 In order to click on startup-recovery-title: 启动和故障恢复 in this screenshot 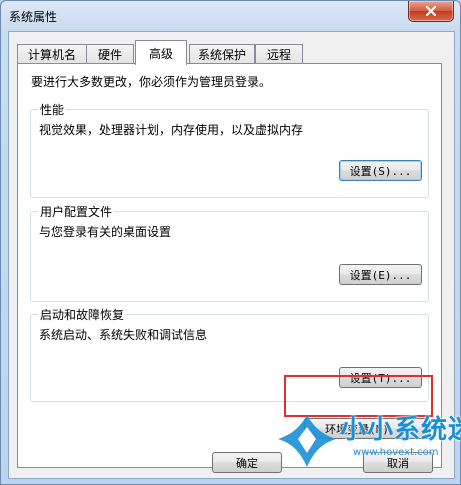, I will do `click(82, 314)`.